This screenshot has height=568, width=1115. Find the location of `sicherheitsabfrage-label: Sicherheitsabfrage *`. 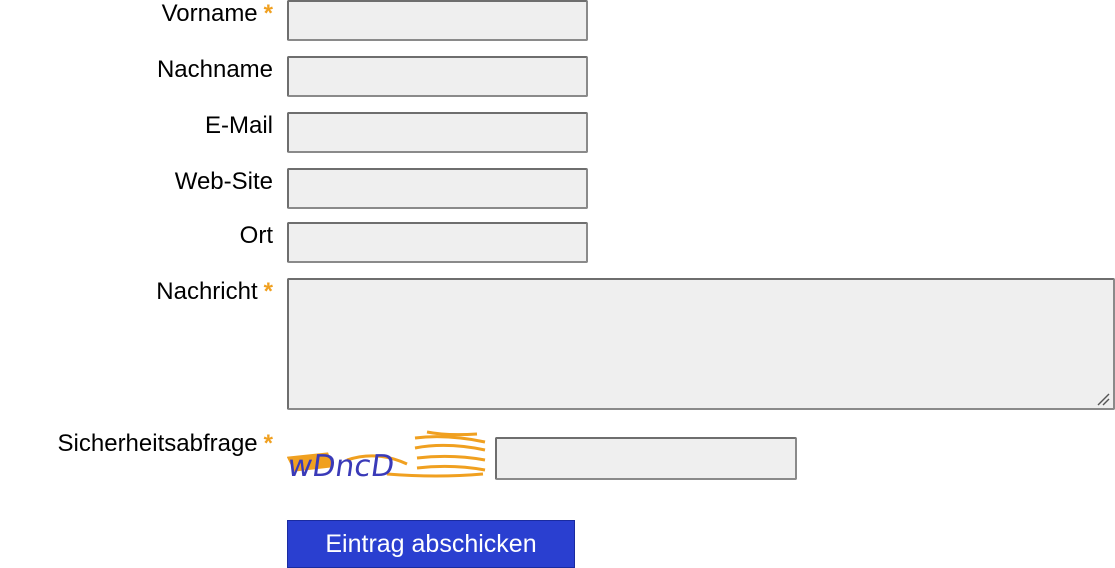

sicherheitsabfrage-label: Sicherheitsabfrage * is located at coordinates (165, 444).